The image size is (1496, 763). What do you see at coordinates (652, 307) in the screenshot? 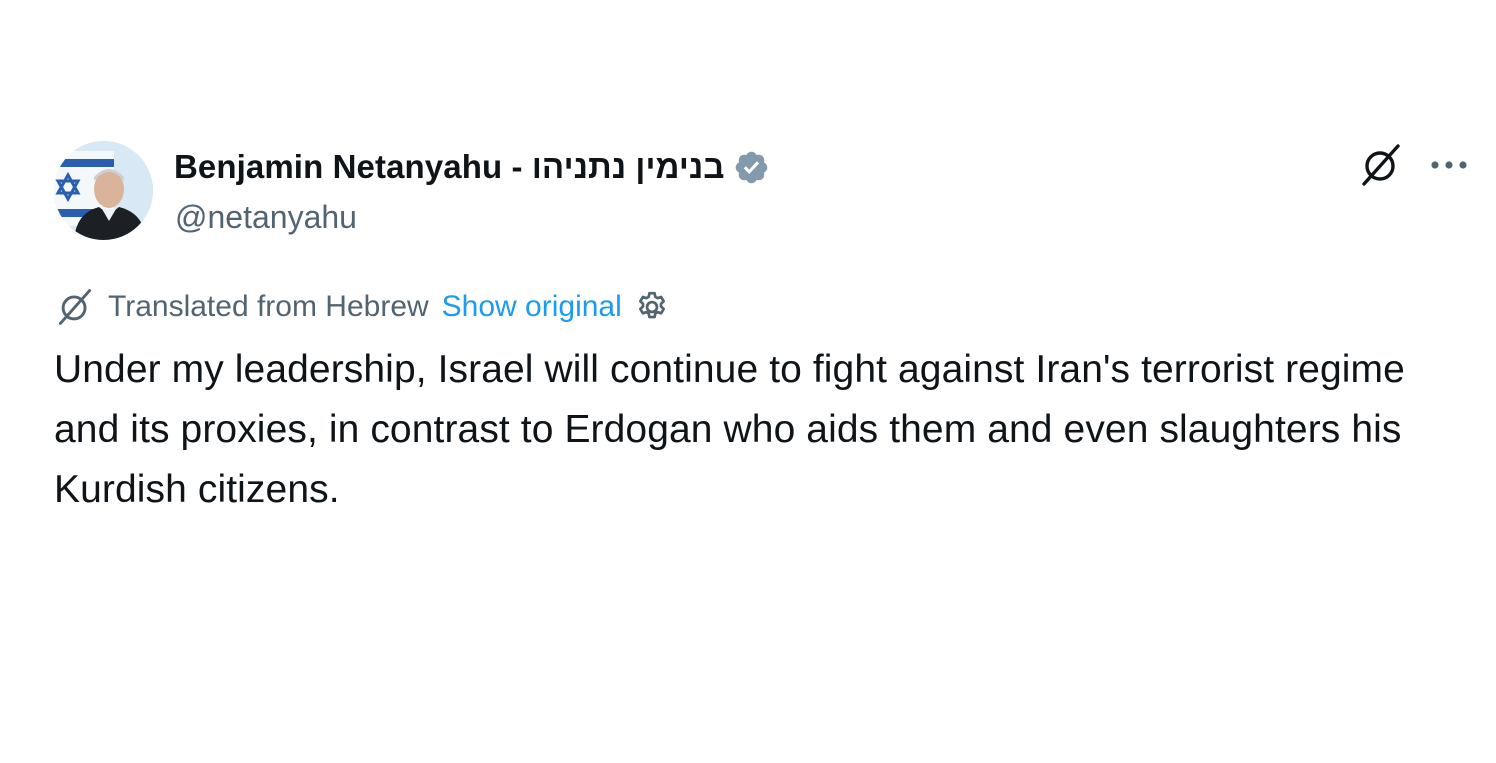
I see `gear-icon` at bounding box center [652, 307].